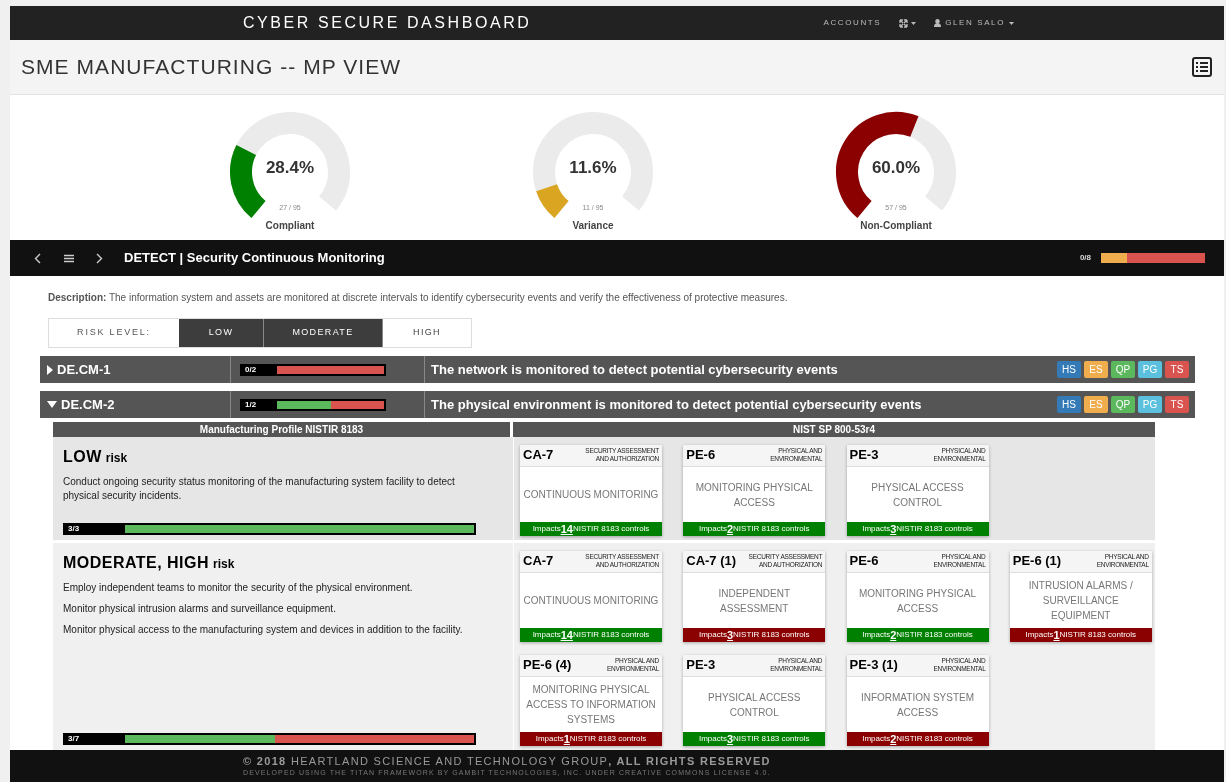 The image size is (1226, 782). Describe the element at coordinates (593, 168) in the screenshot. I see `gauge-value: 11.6%` at that location.